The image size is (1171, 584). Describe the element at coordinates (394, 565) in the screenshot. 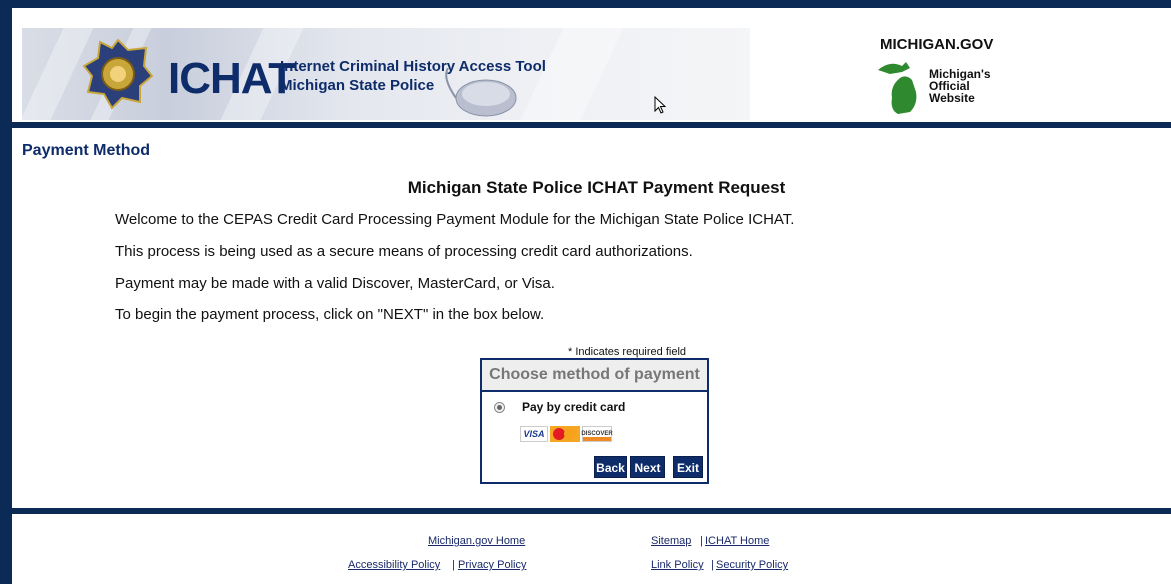

I see `footer-link-accessibility: Accessibility Policy` at that location.